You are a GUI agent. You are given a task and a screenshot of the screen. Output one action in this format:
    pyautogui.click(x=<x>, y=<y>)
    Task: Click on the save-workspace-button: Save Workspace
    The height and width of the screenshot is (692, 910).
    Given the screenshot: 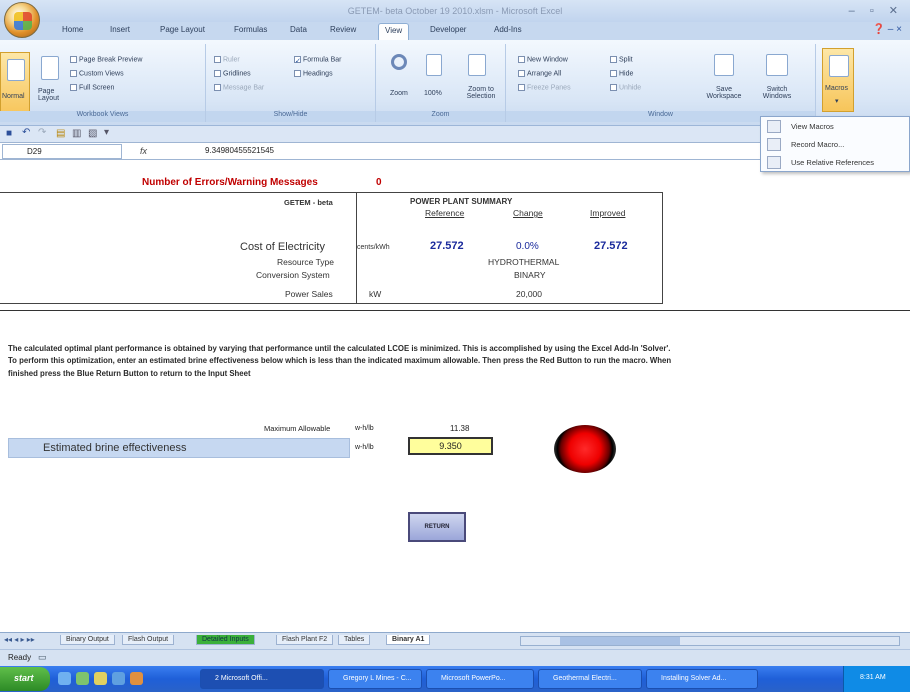 What is the action you would take?
    pyautogui.click(x=724, y=79)
    